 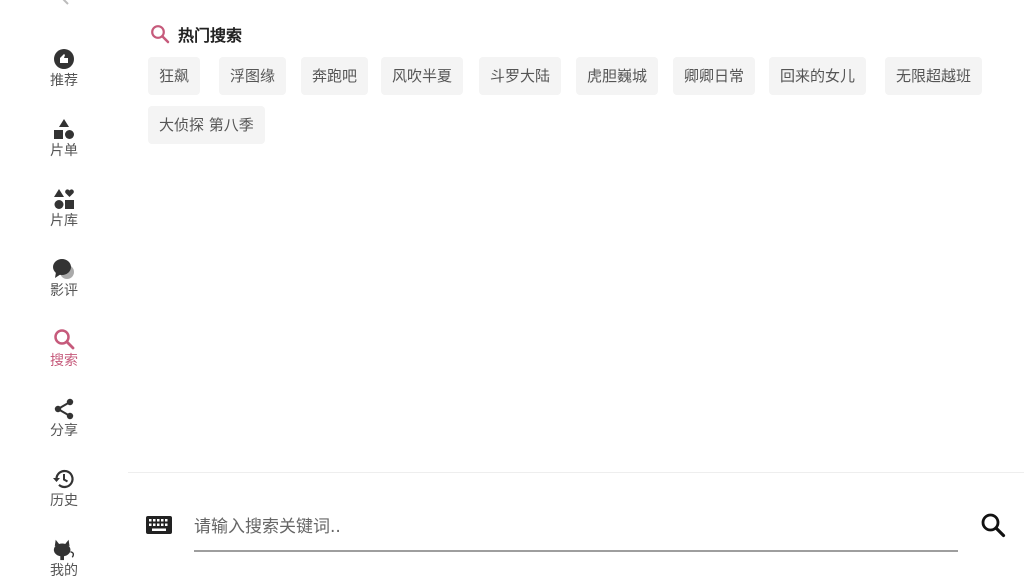 What do you see at coordinates (64, 269) in the screenshot?
I see `review-icon` at bounding box center [64, 269].